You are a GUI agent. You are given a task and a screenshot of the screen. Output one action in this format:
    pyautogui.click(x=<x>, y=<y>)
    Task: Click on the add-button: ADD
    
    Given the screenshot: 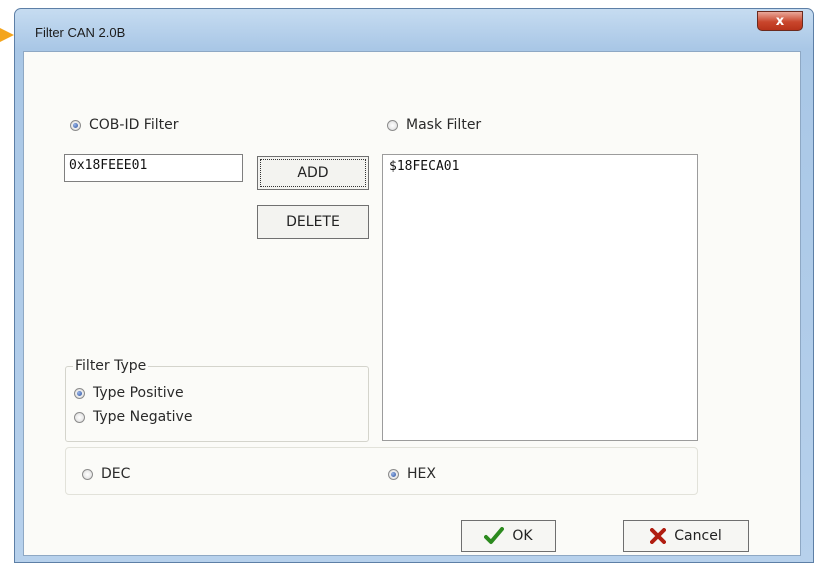 What is the action you would take?
    pyautogui.click(x=313, y=173)
    